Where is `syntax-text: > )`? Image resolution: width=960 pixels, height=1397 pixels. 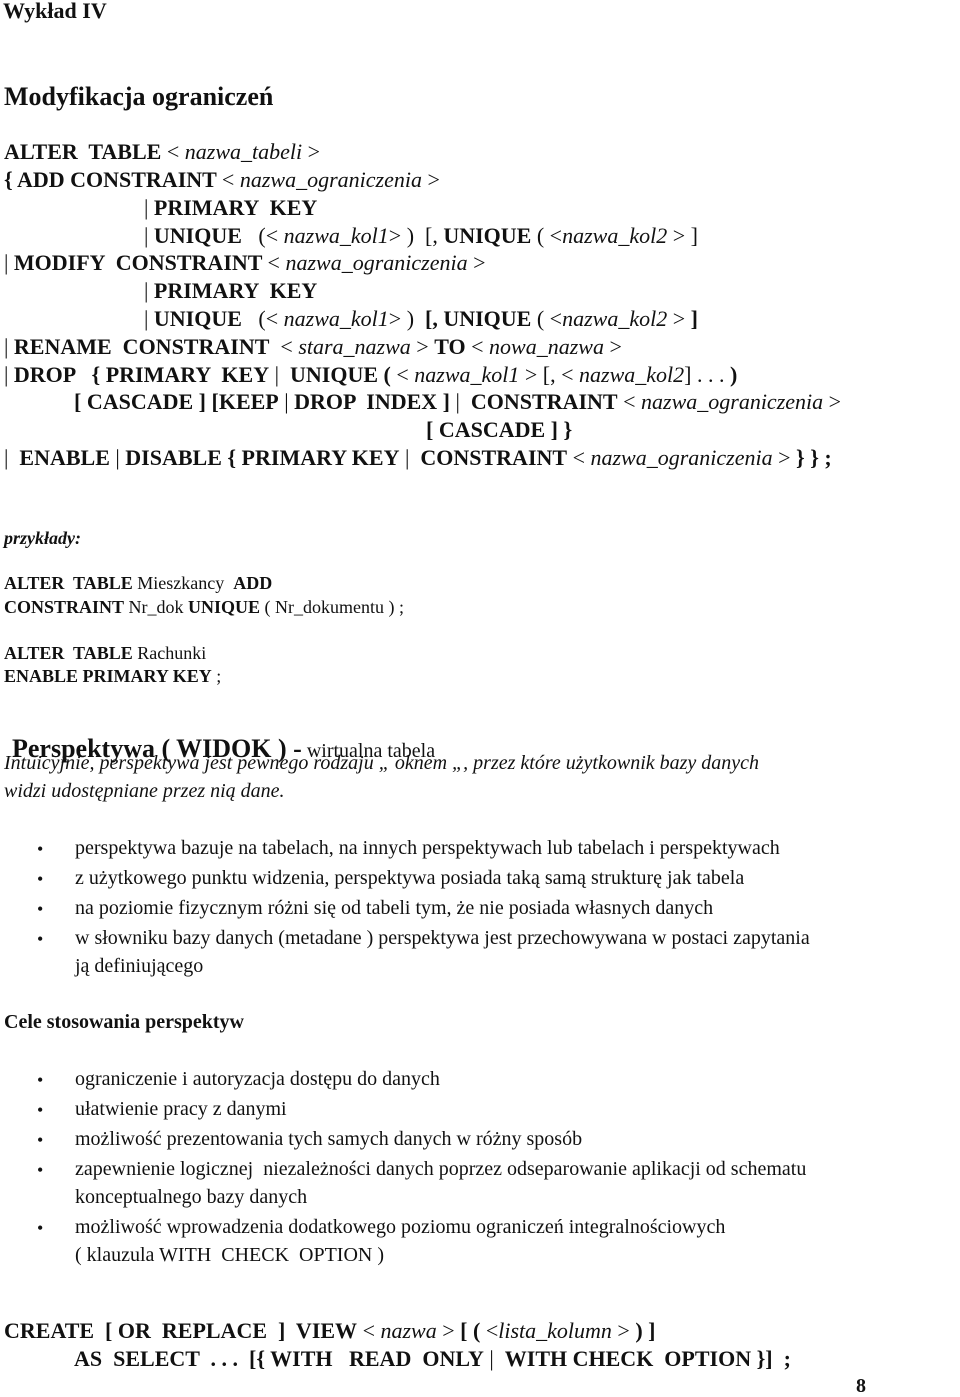 syntax-text: > ) is located at coordinates (407, 318).